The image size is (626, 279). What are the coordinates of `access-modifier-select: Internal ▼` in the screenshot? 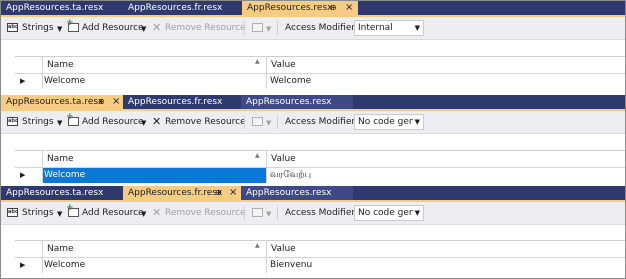 It's located at (389, 28).